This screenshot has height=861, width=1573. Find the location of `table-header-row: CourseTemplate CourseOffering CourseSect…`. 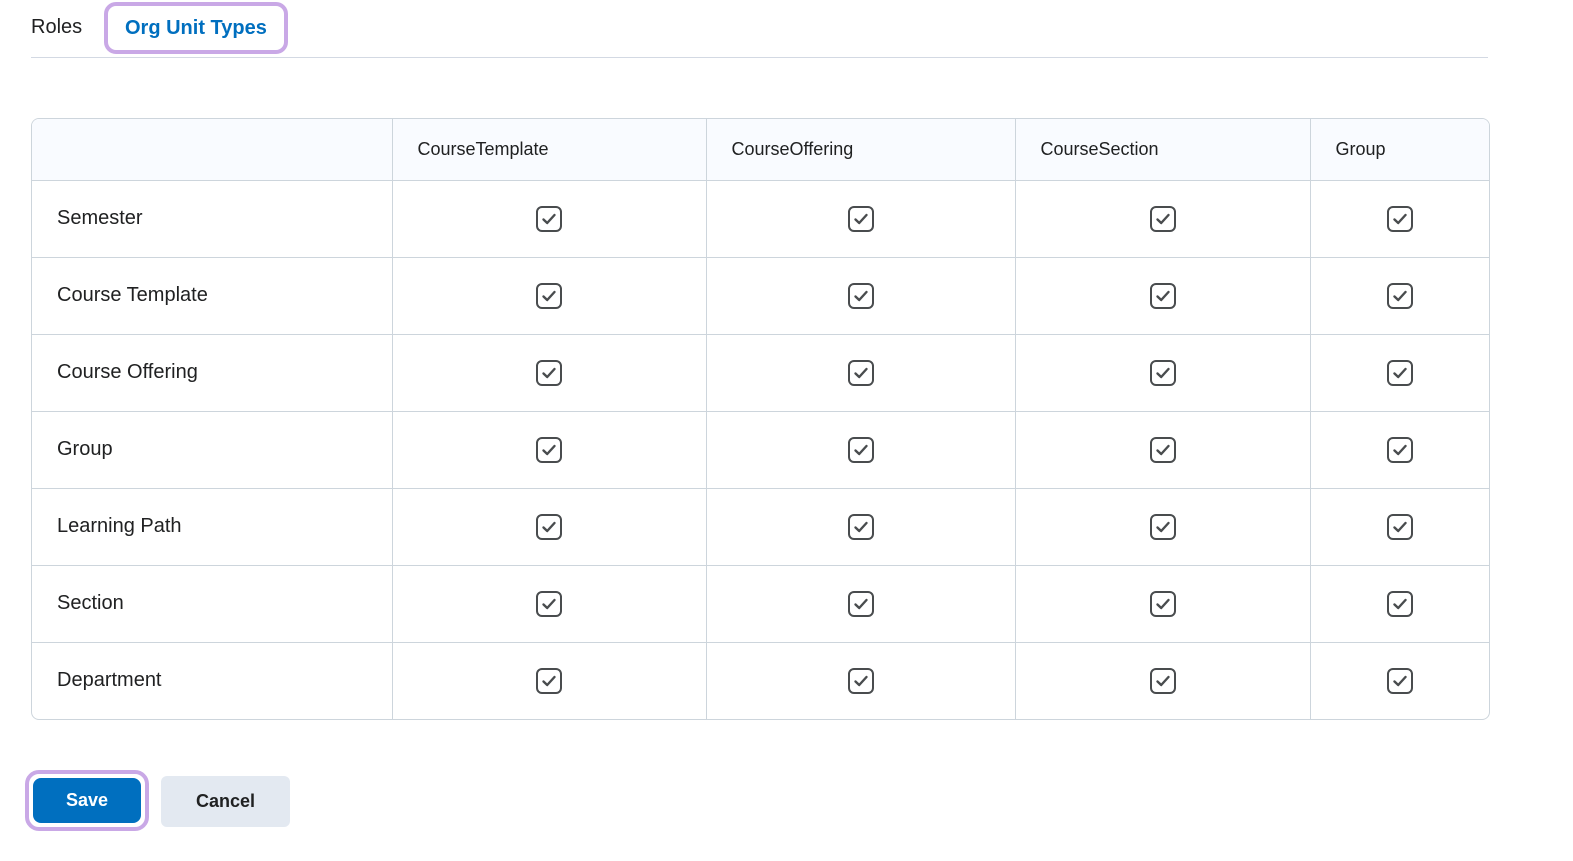

table-header-row: CourseTemplate CourseOffering CourseSect… is located at coordinates (760, 150).